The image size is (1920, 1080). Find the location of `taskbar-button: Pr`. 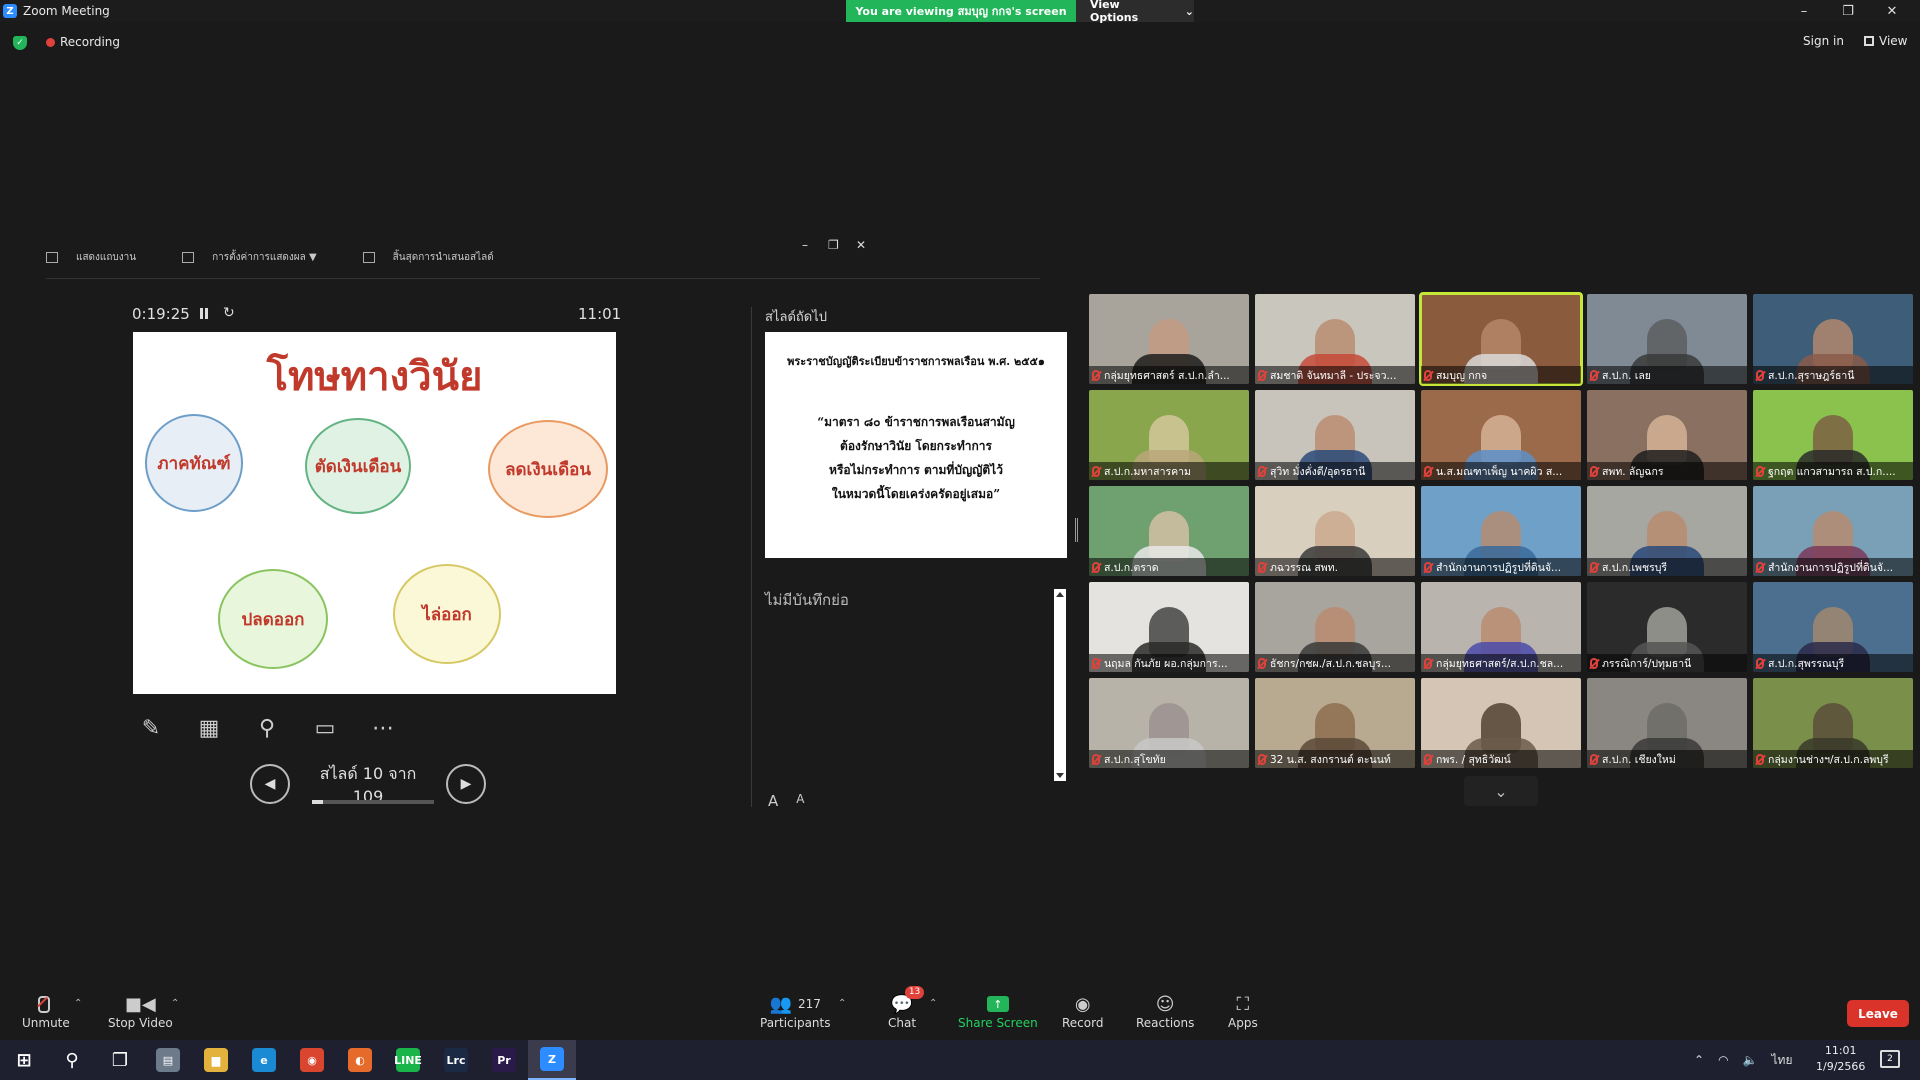

taskbar-button: Pr is located at coordinates (504, 1060).